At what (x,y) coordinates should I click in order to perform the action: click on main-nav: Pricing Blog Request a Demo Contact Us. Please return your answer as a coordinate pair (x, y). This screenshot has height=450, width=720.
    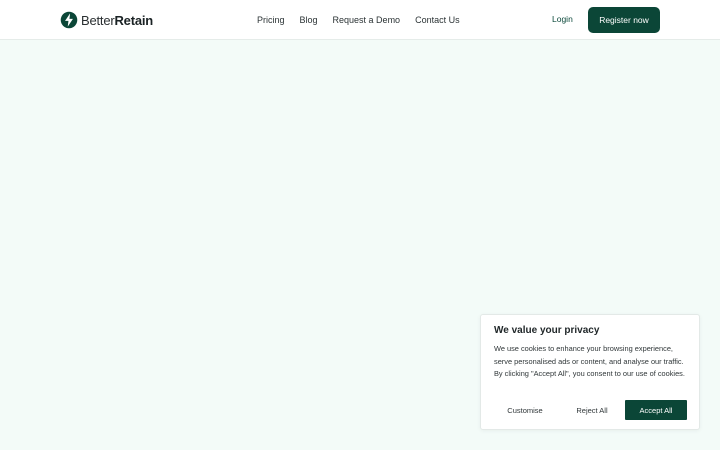
    Looking at the image, I should click on (362, 20).